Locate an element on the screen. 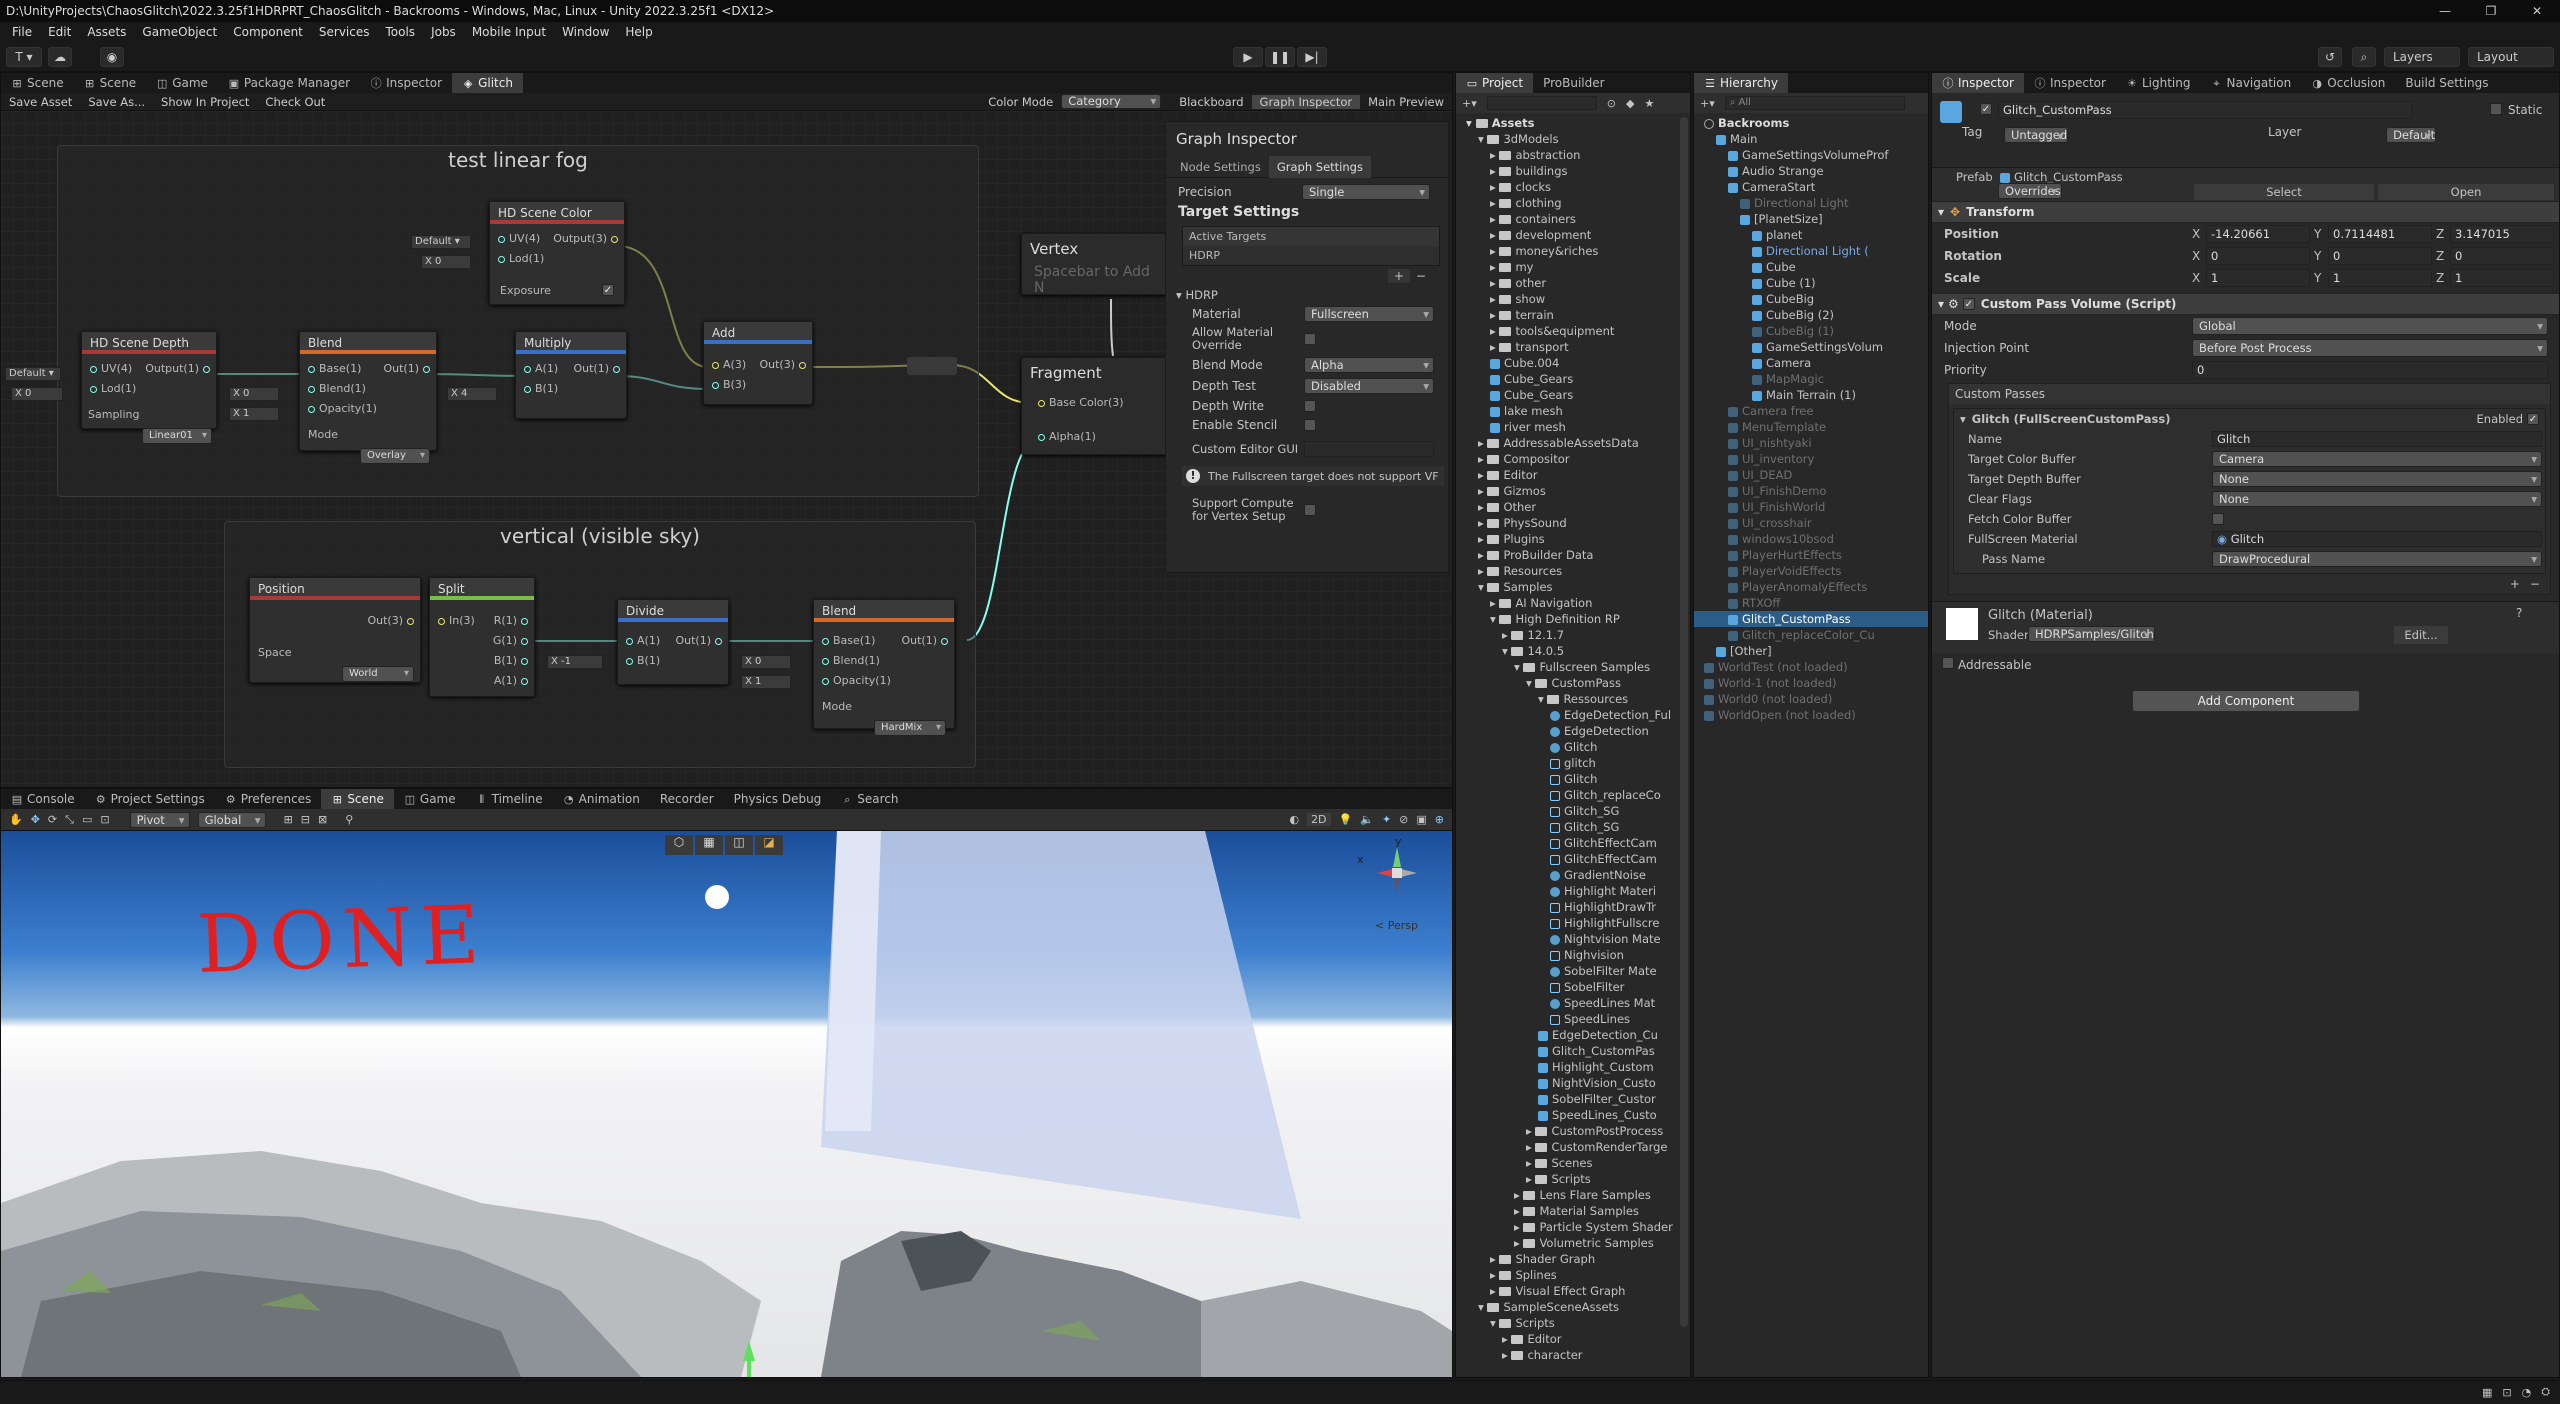  group-test-linear-fog: test linear fog is located at coordinates (518, 321).